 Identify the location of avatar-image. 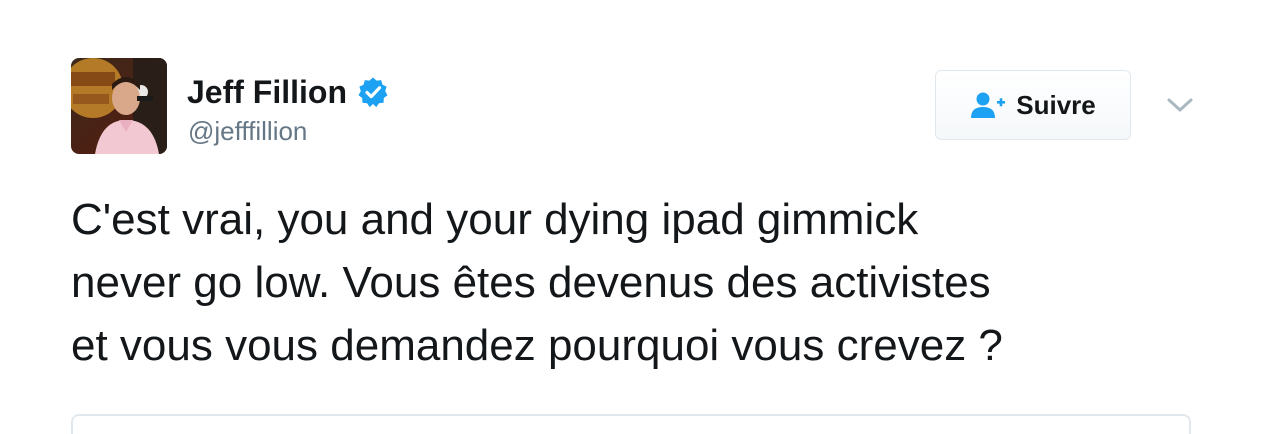
(119, 106).